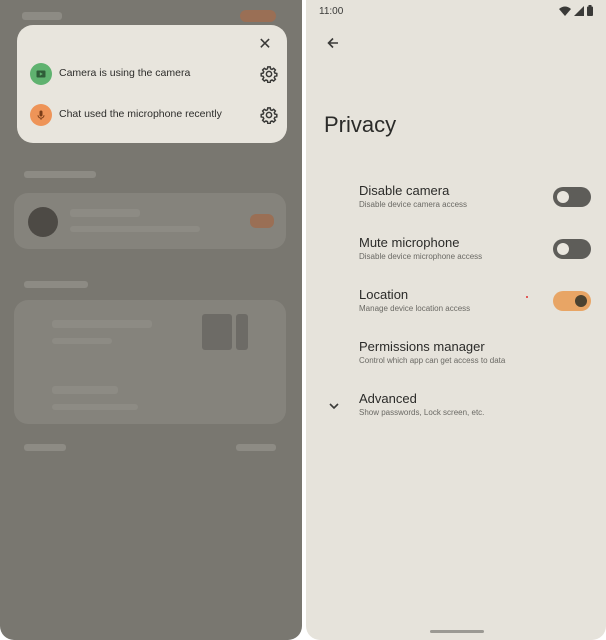  What do you see at coordinates (262, 221) in the screenshot?
I see `blurred-badge` at bounding box center [262, 221].